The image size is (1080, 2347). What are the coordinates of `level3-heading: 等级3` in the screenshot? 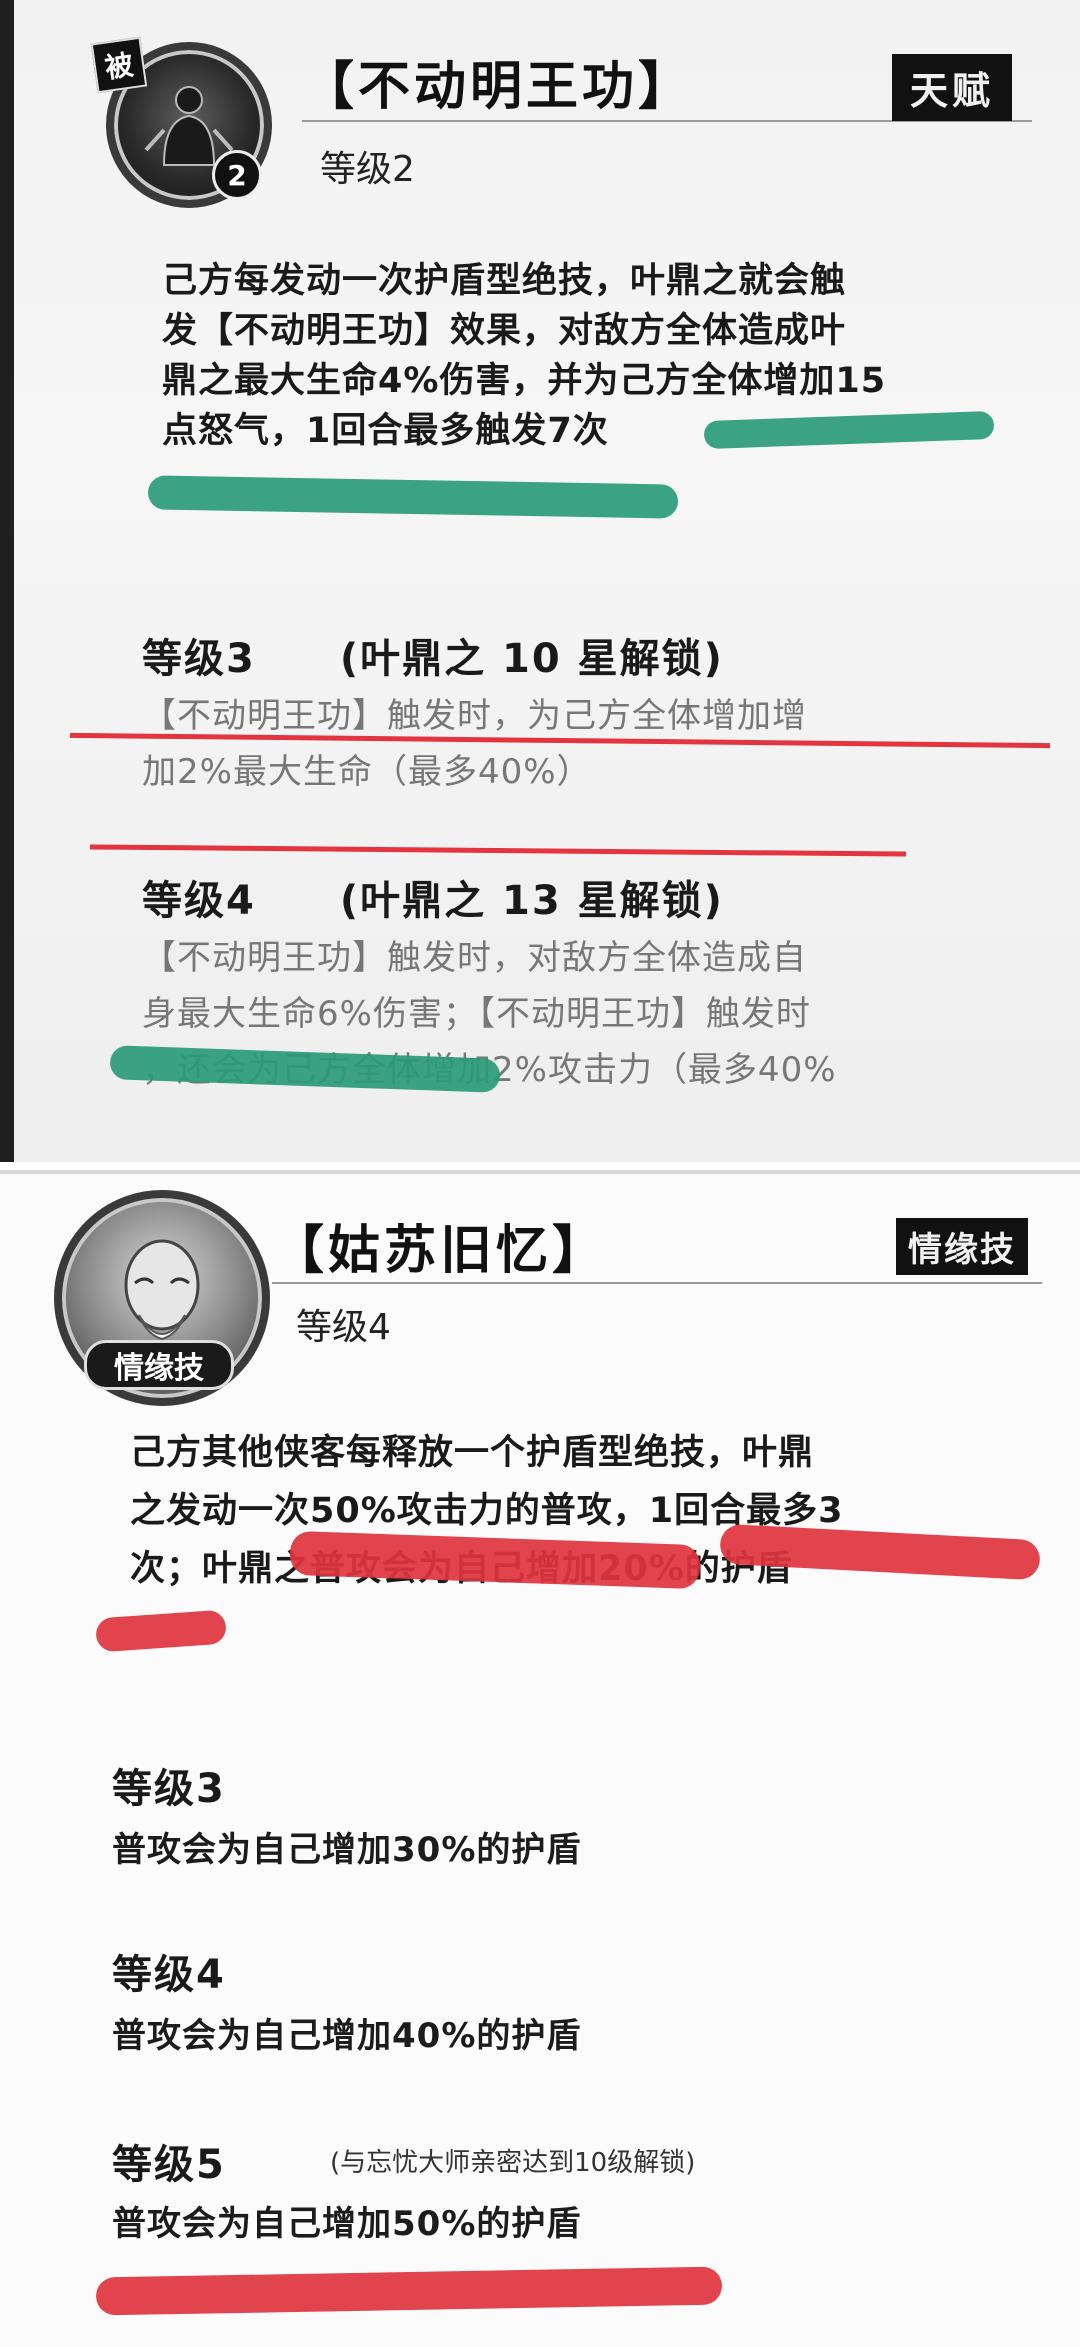 It's located at (169, 1789).